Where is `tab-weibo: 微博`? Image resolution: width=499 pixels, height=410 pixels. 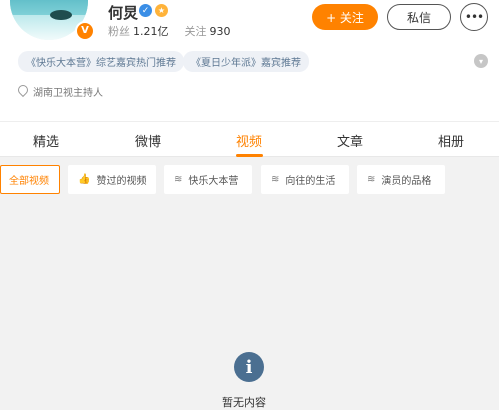
tab-weibo: 微博 is located at coordinates (148, 140).